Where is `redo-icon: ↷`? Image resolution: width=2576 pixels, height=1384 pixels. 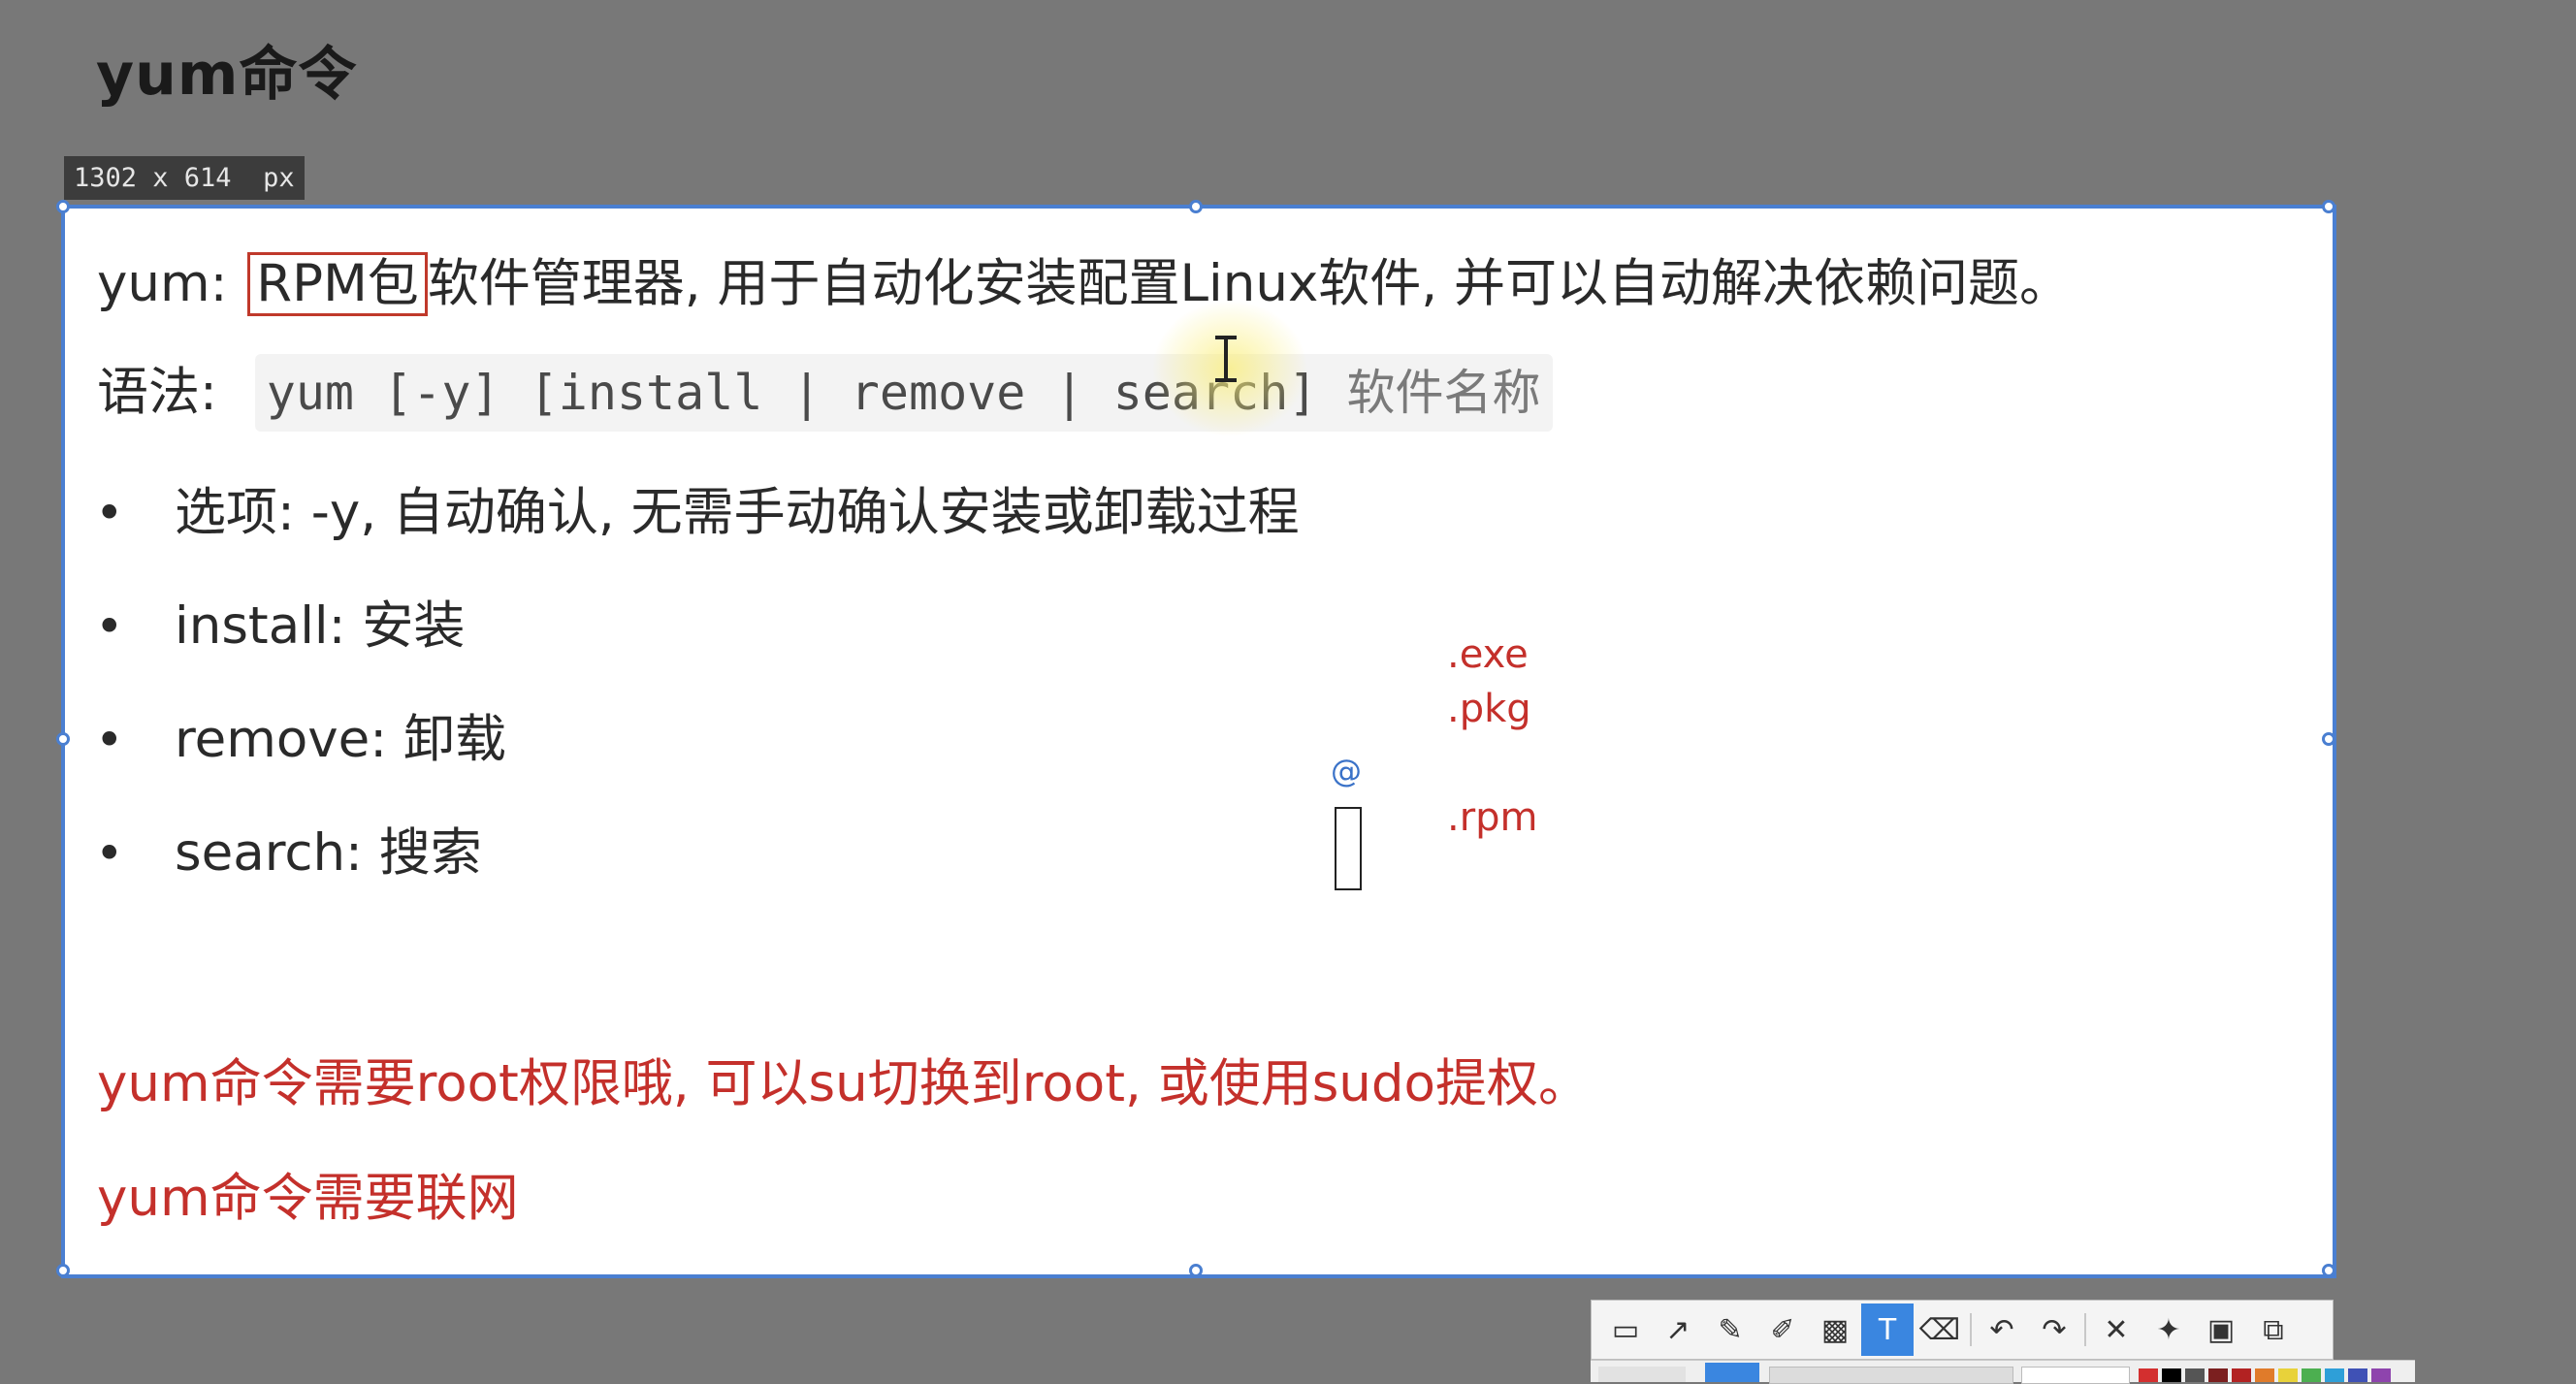 redo-icon: ↷ is located at coordinates (2054, 1330).